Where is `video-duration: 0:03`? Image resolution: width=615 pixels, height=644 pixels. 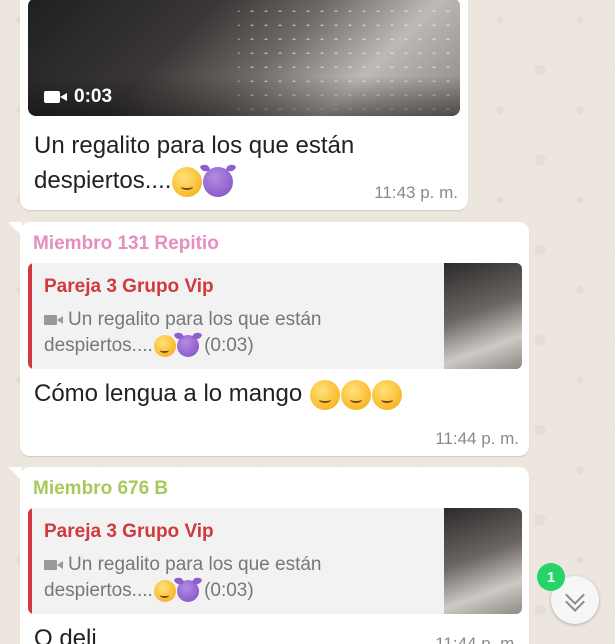
video-duration: 0:03 is located at coordinates (93, 96).